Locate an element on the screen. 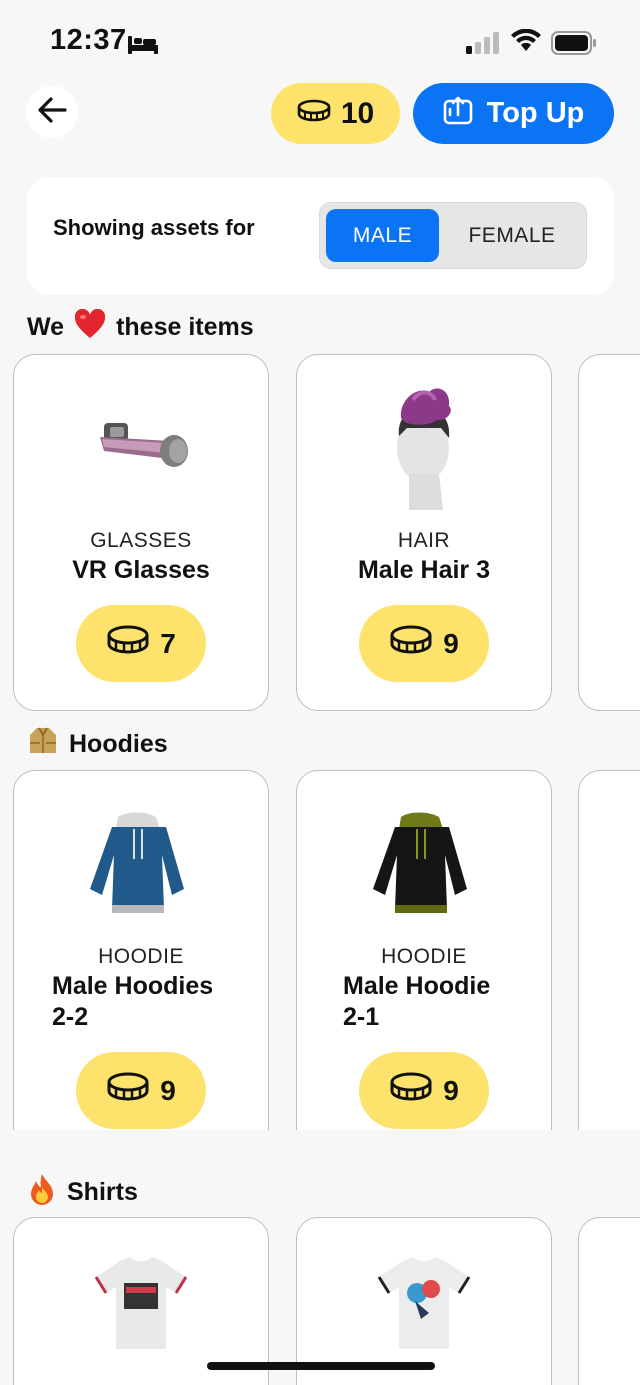 The image size is (640, 1385). item-name-line1: Male Hoodie is located at coordinates (417, 986).